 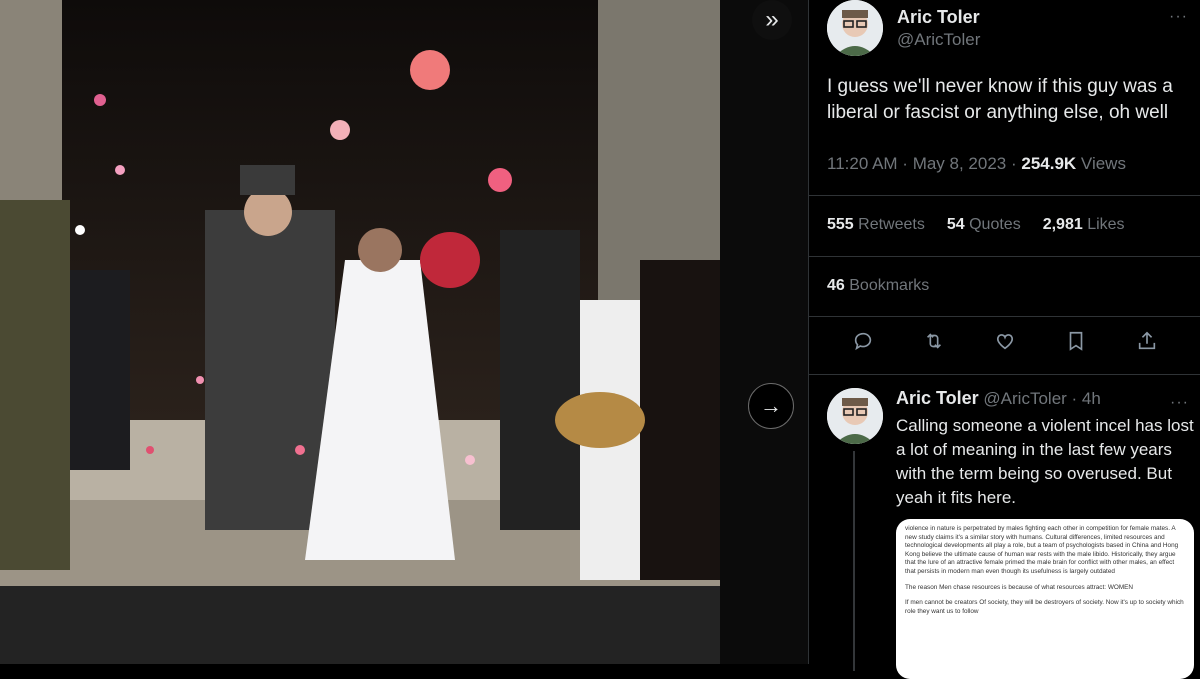 I want to click on next-image-button: →, so click(x=771, y=406).